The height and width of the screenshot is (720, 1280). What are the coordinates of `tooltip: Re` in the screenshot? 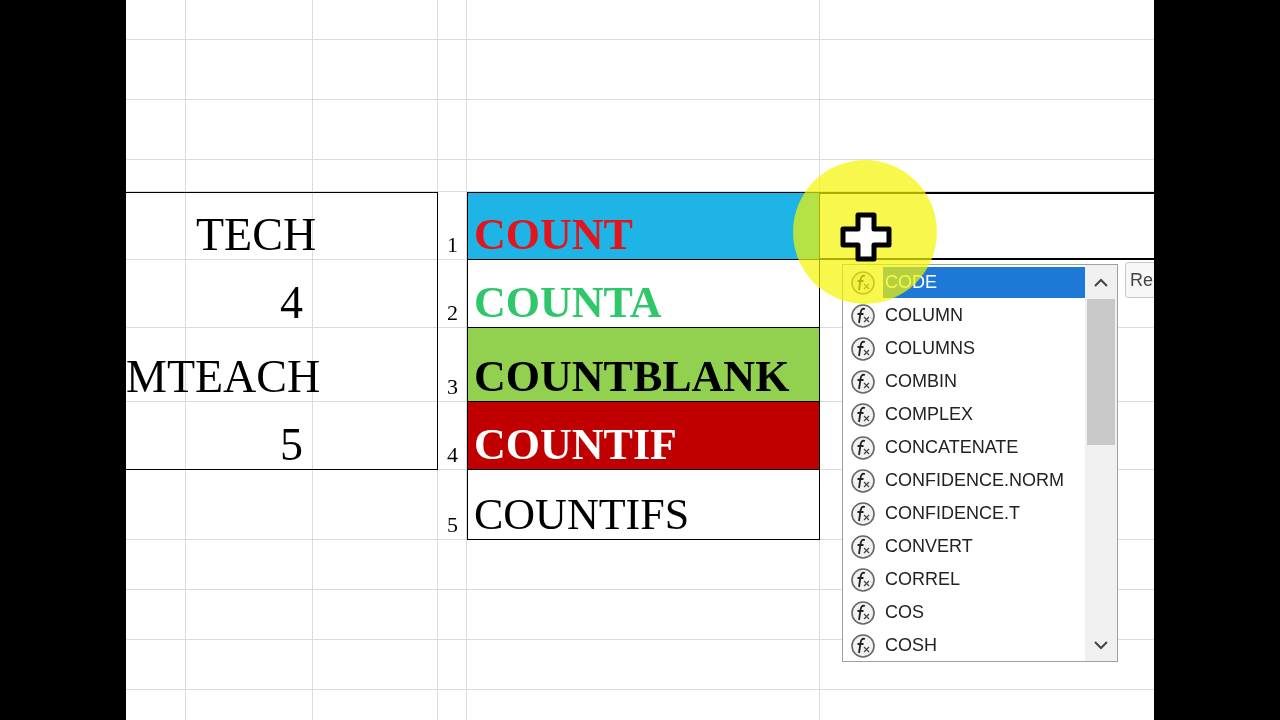 It's located at (1139, 280).